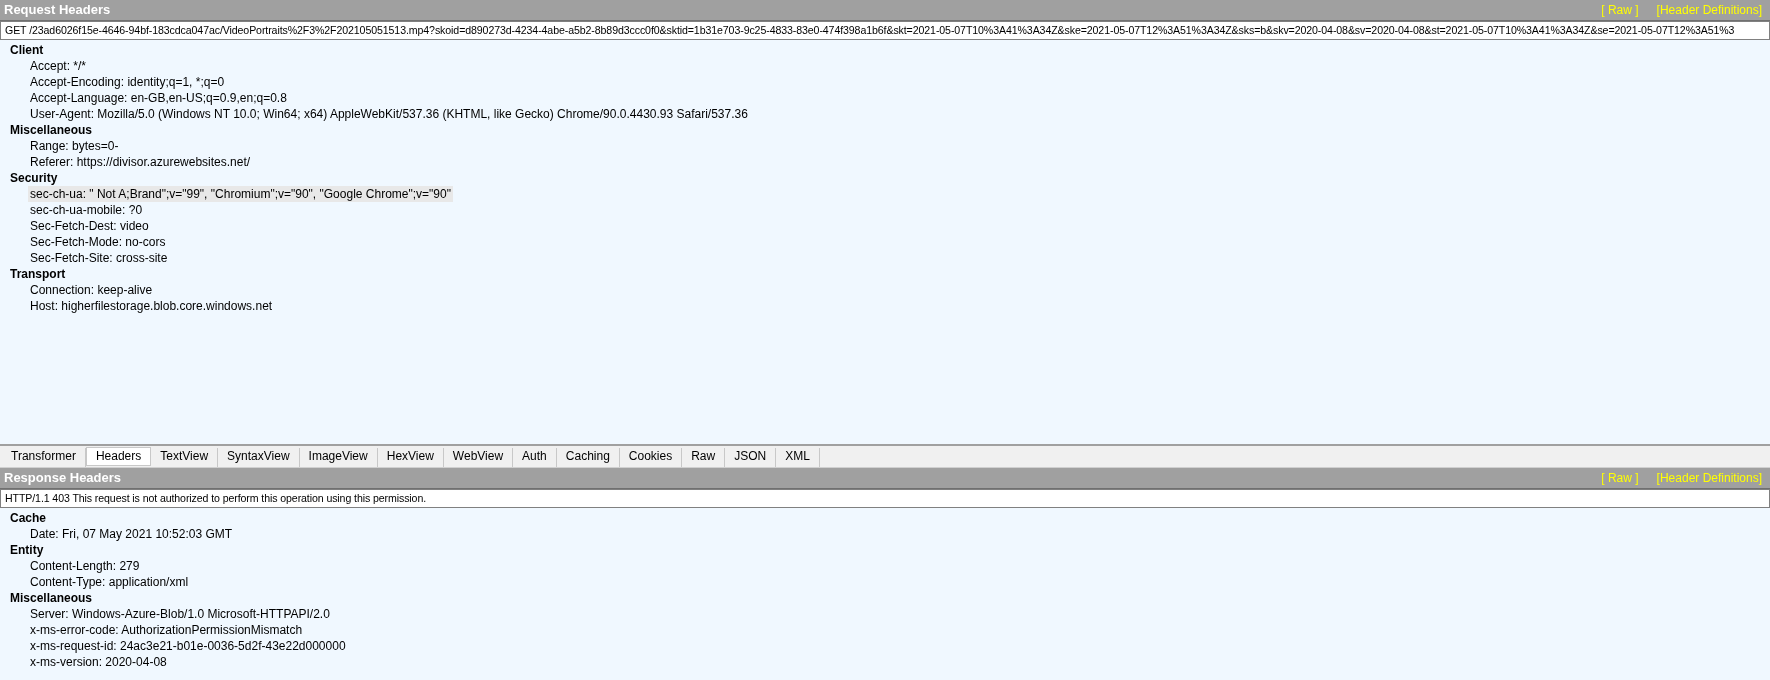  I want to click on group-name: Security, so click(34, 178).